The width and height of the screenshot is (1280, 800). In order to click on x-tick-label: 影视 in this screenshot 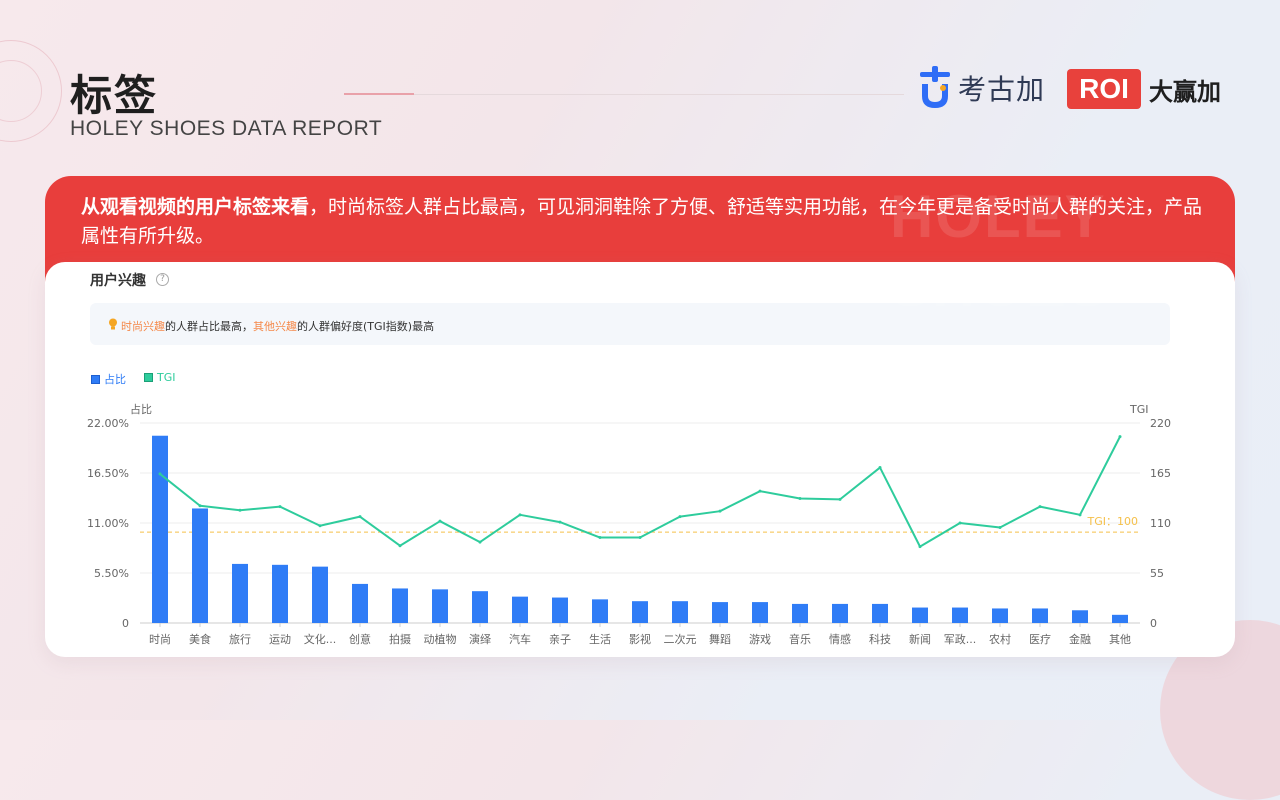, I will do `click(640, 639)`.